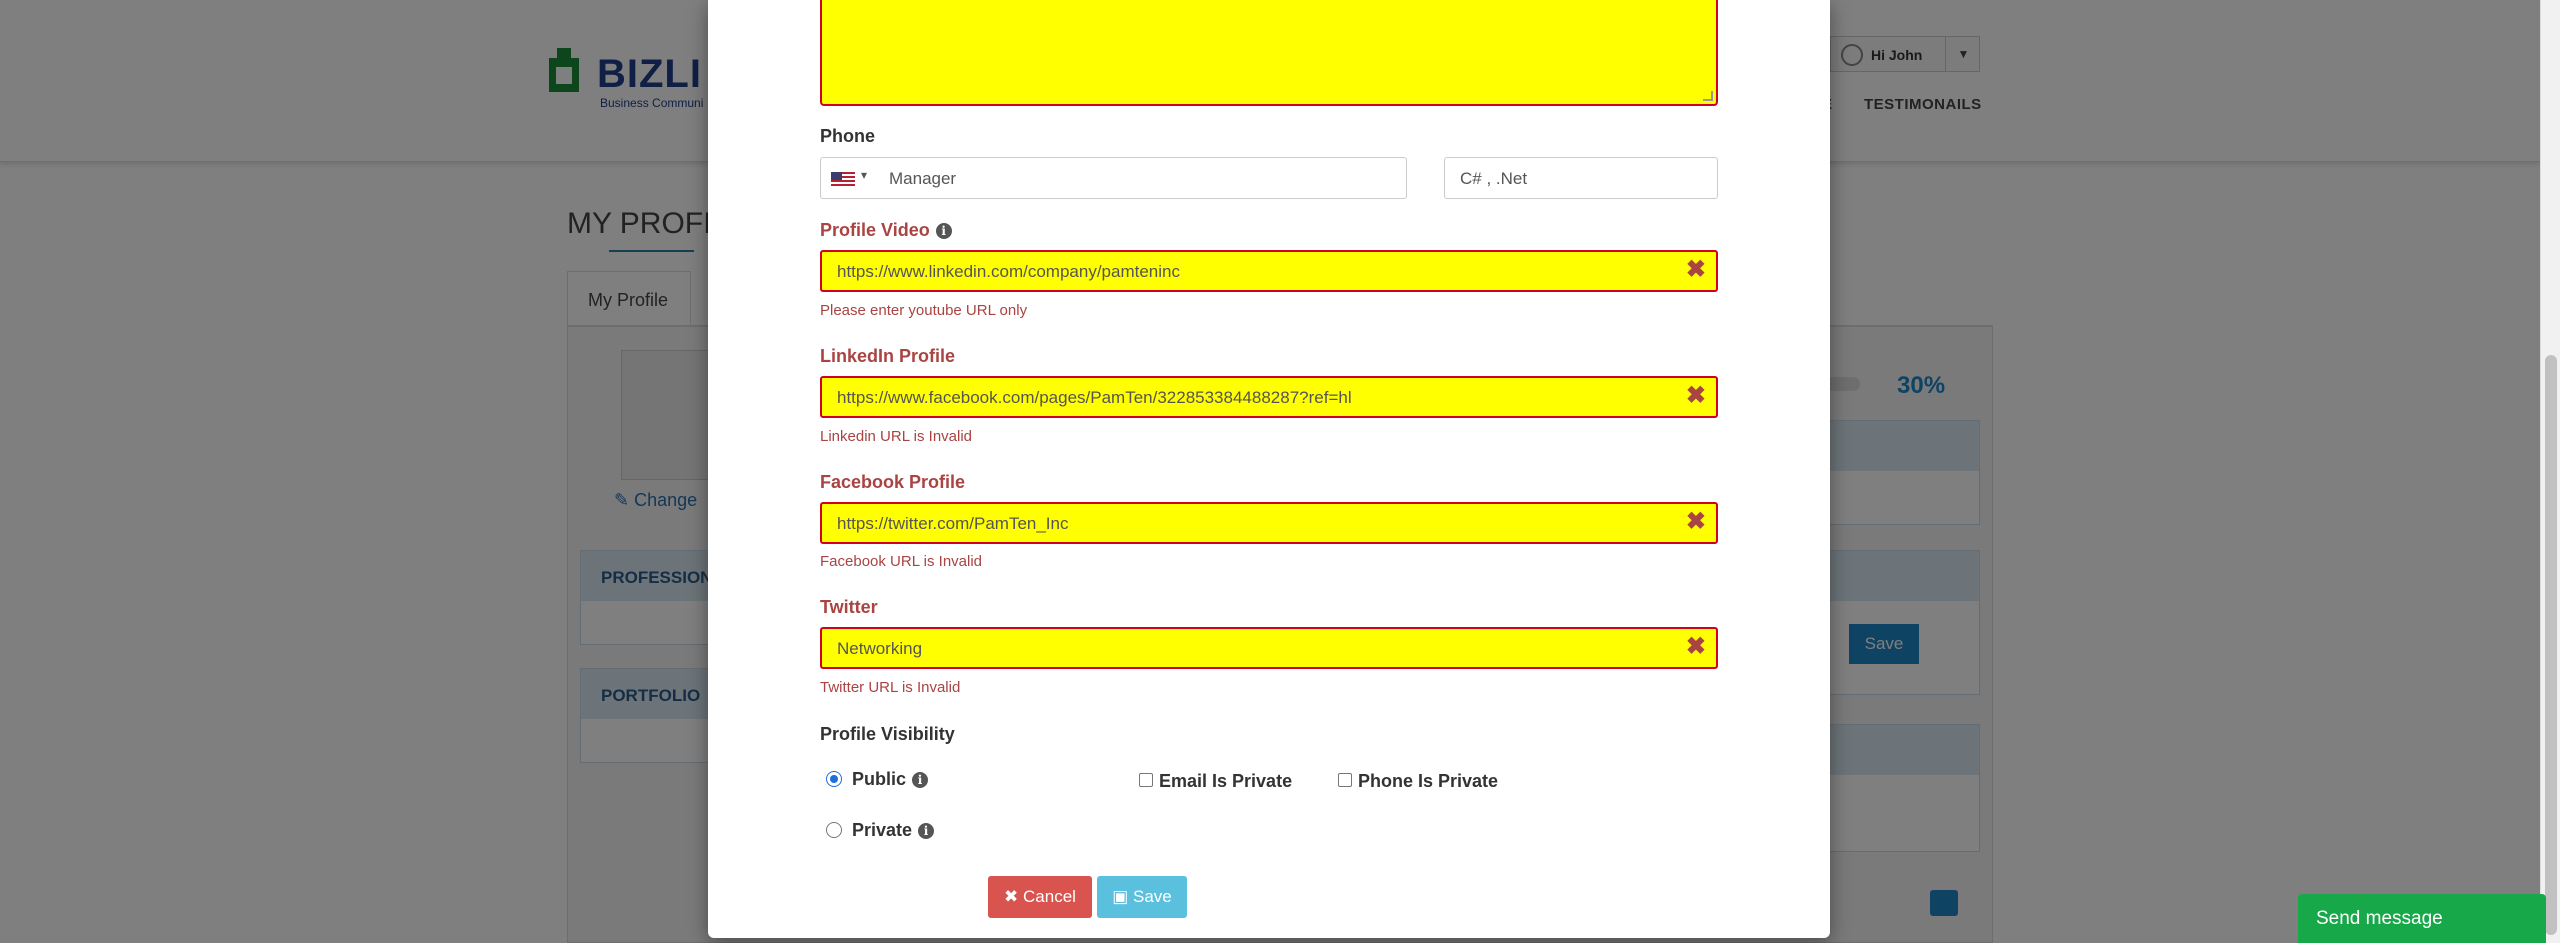 The image size is (2560, 943). What do you see at coordinates (1142, 897) in the screenshot?
I see `save-button: ▣ Save` at bounding box center [1142, 897].